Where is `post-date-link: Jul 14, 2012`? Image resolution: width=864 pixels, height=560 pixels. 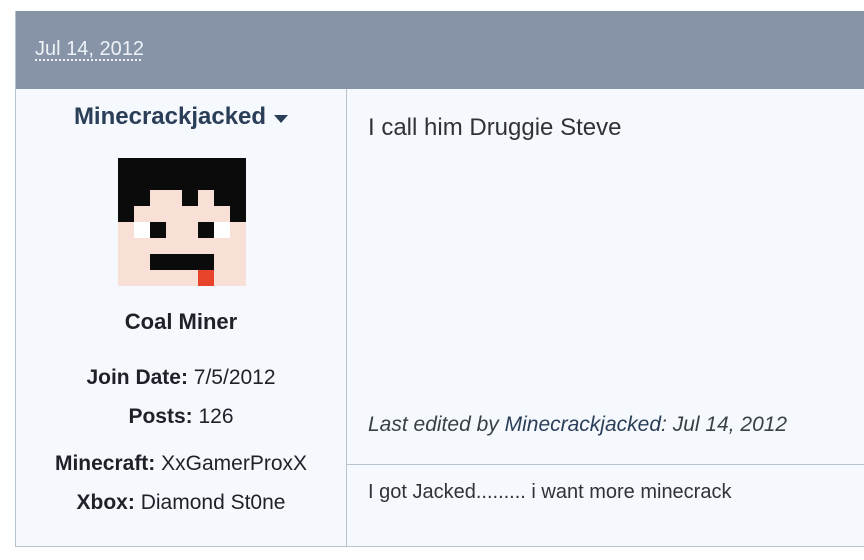
post-date-link: Jul 14, 2012 is located at coordinates (89, 49).